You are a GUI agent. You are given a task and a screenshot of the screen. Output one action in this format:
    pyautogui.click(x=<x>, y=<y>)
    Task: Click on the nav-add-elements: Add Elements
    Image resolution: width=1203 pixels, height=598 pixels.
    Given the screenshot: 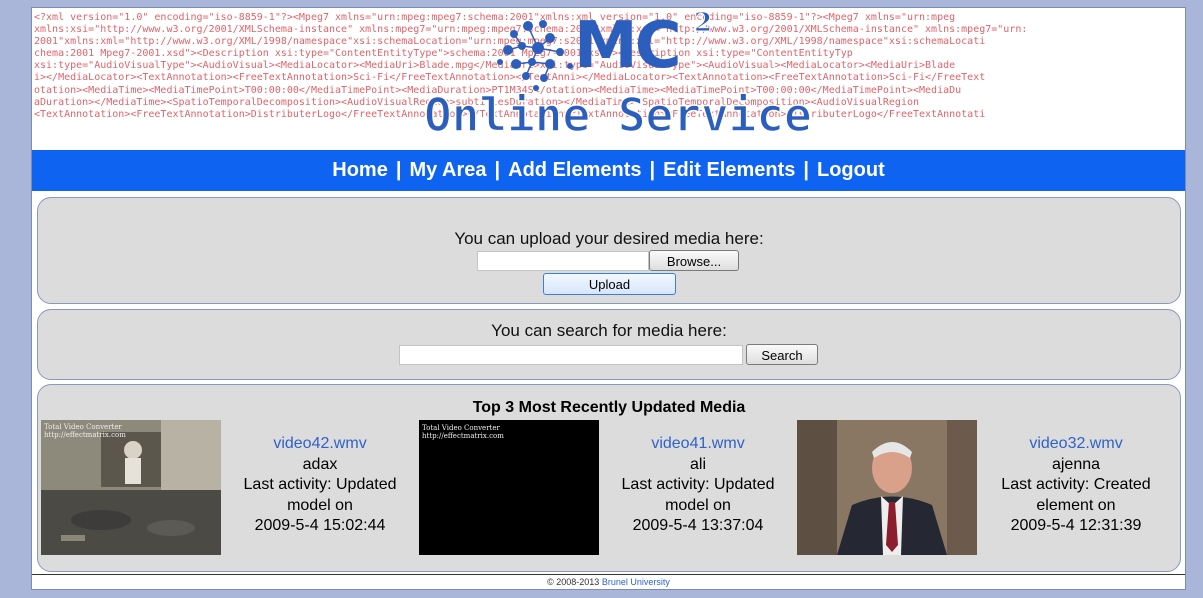 What is the action you would take?
    pyautogui.click(x=574, y=170)
    